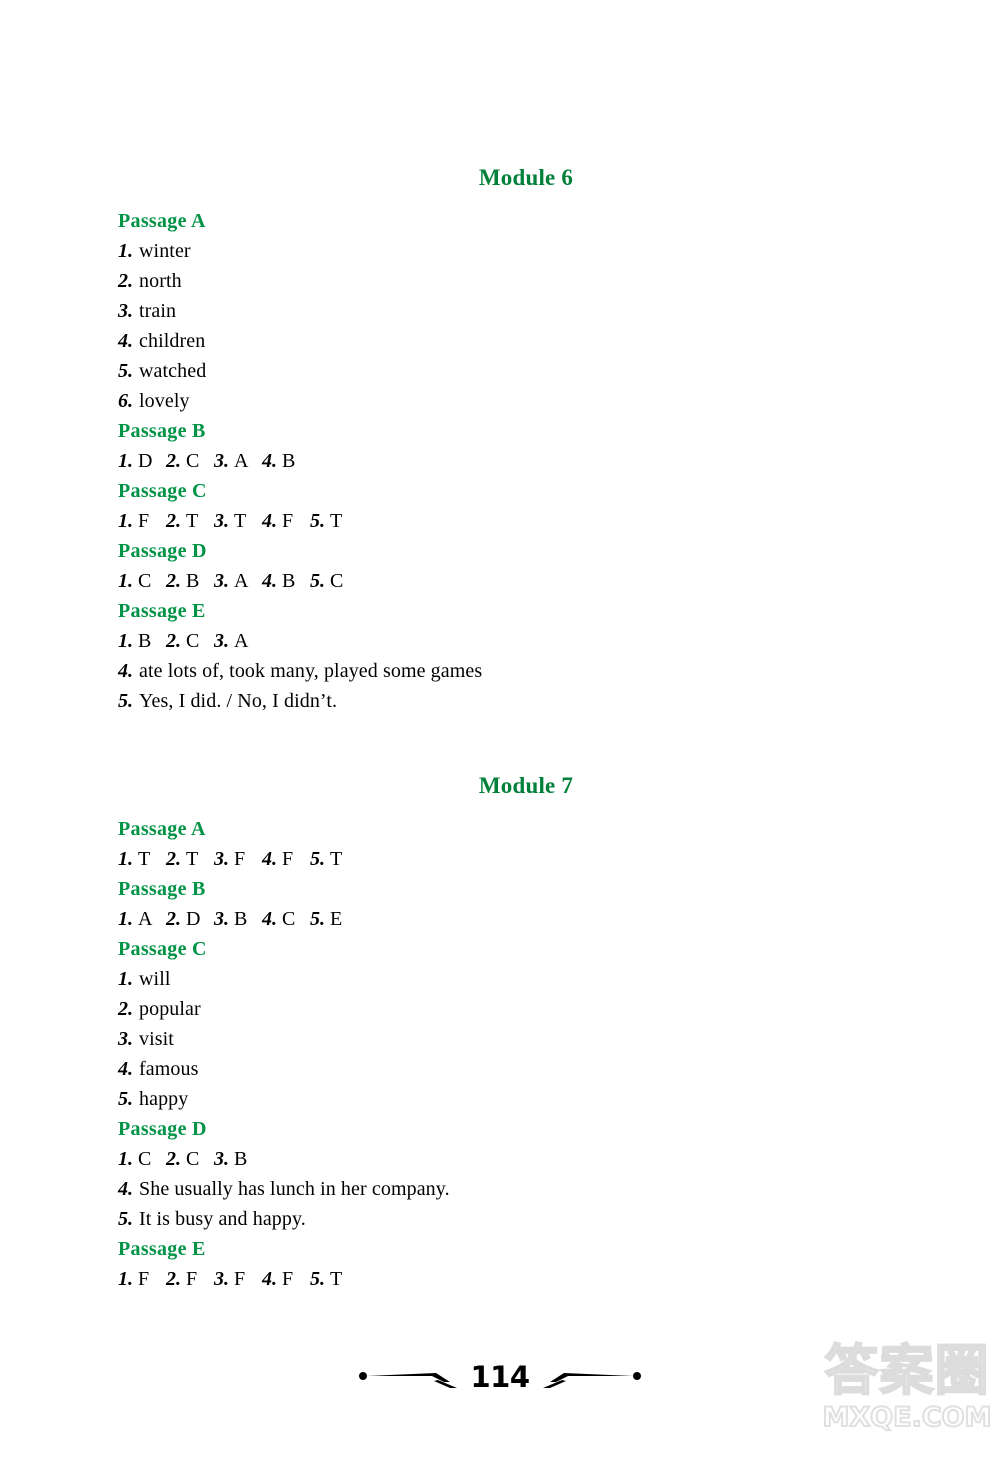 The height and width of the screenshot is (1472, 1000). What do you see at coordinates (528, 1009) in the screenshot?
I see `answer-line: 2. popular` at bounding box center [528, 1009].